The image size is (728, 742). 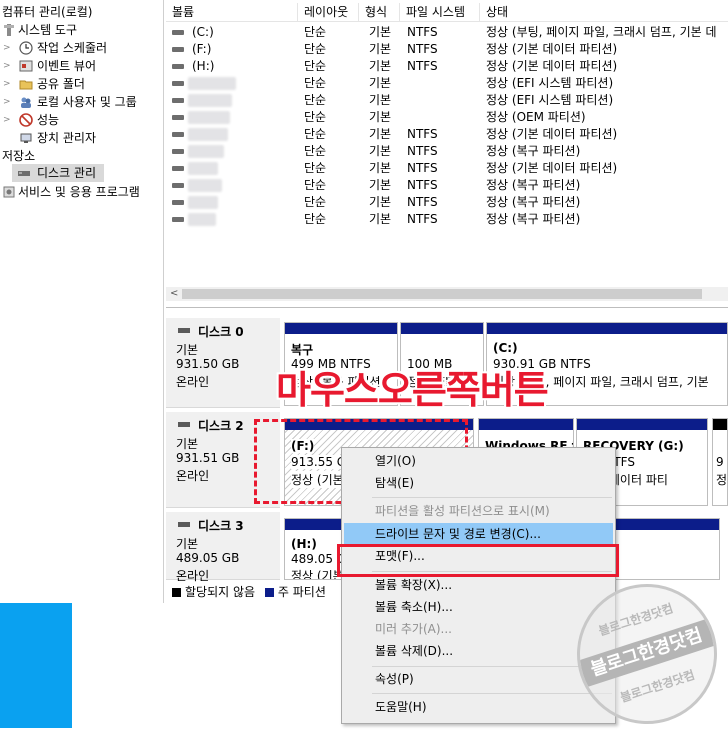 I want to click on tree-item-system-tools: 시스템 도구, so click(x=80, y=30).